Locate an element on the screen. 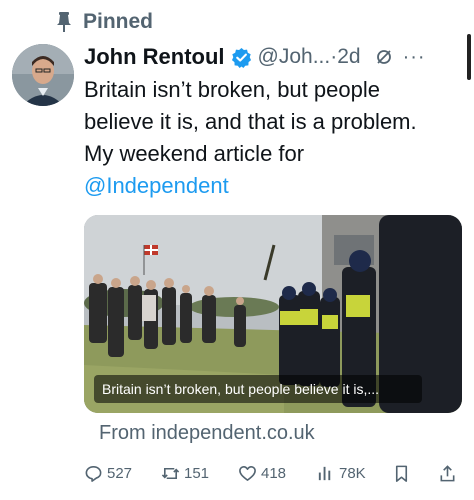 Image resolution: width=474 pixels, height=500 pixels. heart-icon is located at coordinates (247, 473).